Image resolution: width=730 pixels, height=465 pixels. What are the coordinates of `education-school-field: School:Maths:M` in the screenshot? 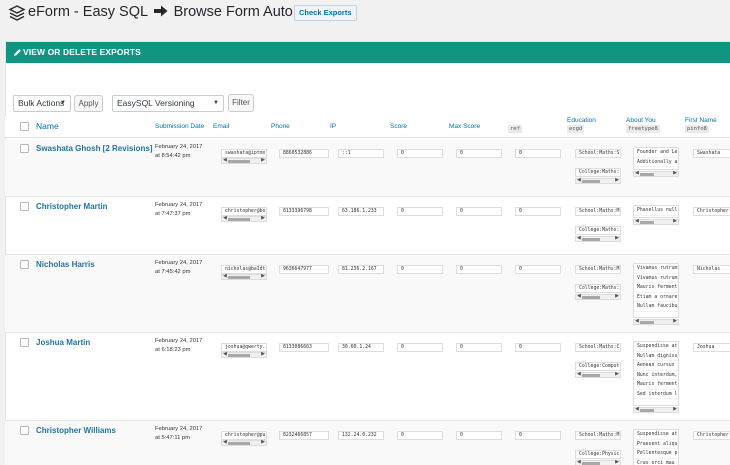 It's located at (598, 435).